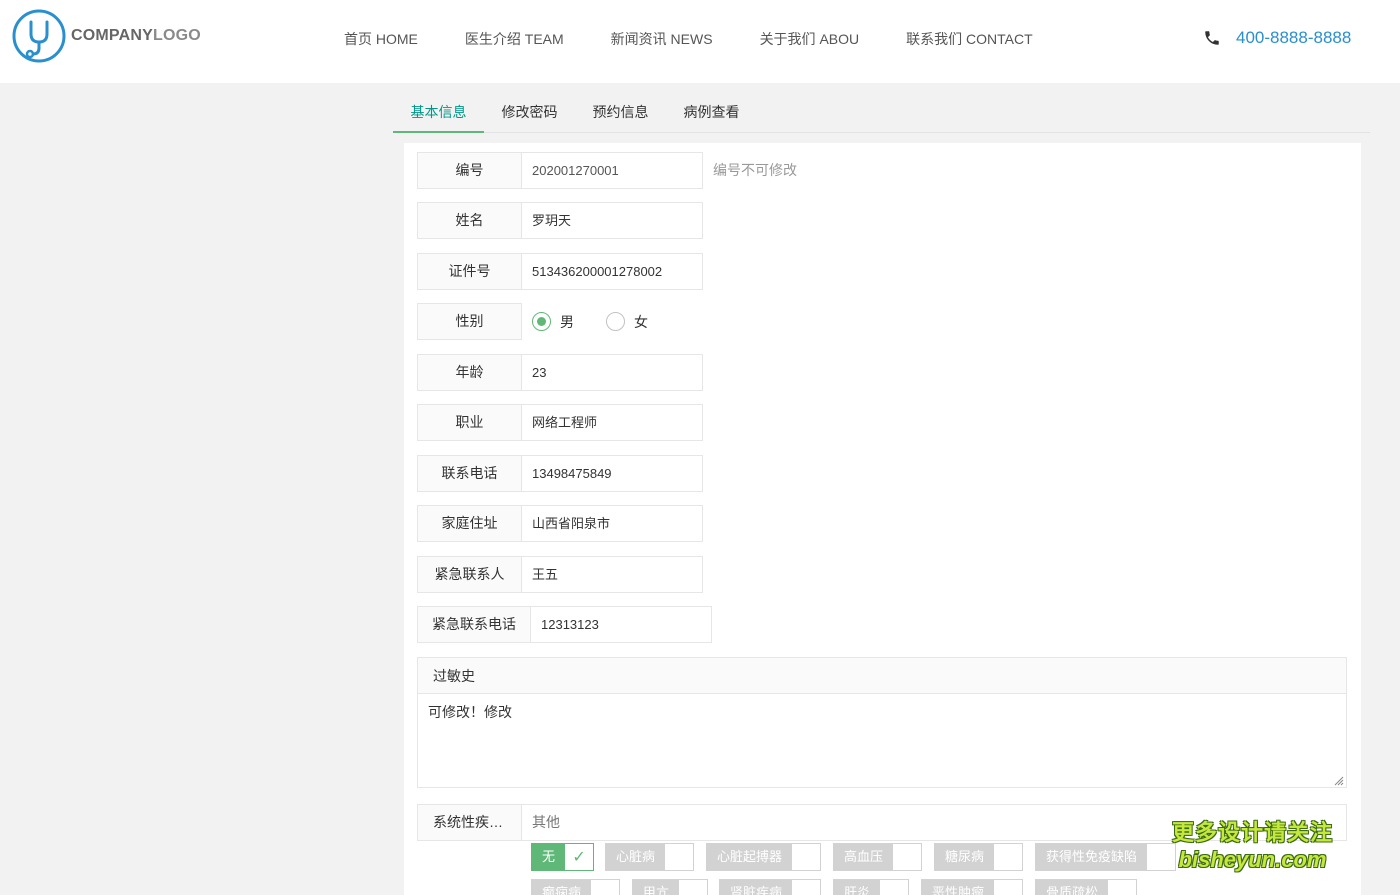 This screenshot has width=1400, height=895. What do you see at coordinates (641, 321) in the screenshot?
I see `gender-female-label: 女` at bounding box center [641, 321].